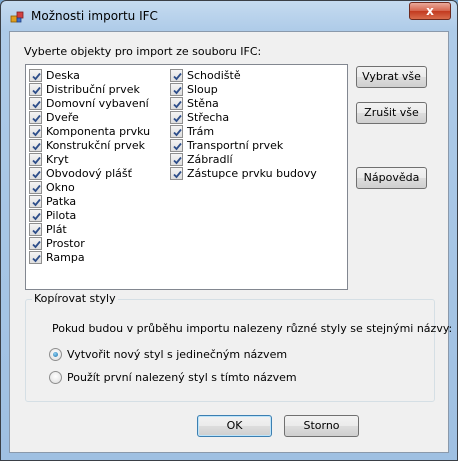  What do you see at coordinates (243, 89) in the screenshot?
I see `object-checkbox-item: Sloup` at bounding box center [243, 89].